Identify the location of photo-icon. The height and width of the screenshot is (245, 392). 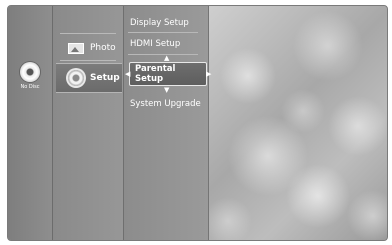
(76, 48).